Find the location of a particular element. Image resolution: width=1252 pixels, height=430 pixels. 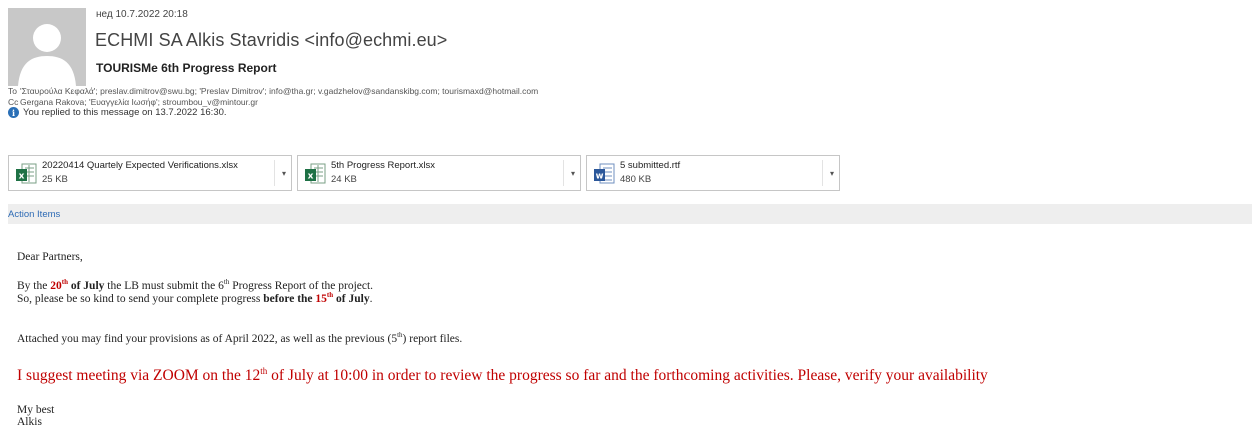

word-file-icon: w is located at coordinates (604, 173).